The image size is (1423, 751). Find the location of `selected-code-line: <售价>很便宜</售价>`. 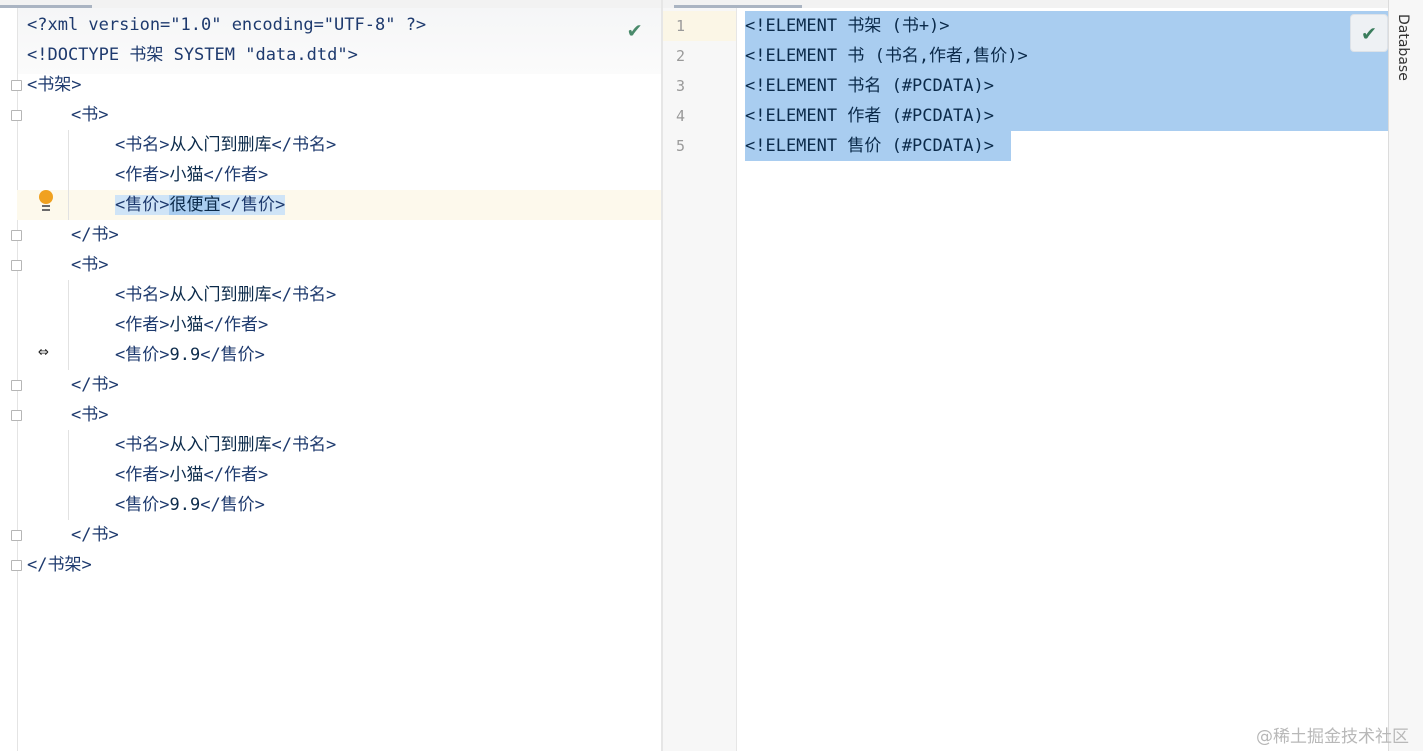

selected-code-line: <售价>很便宜</售价> is located at coordinates (200, 205).